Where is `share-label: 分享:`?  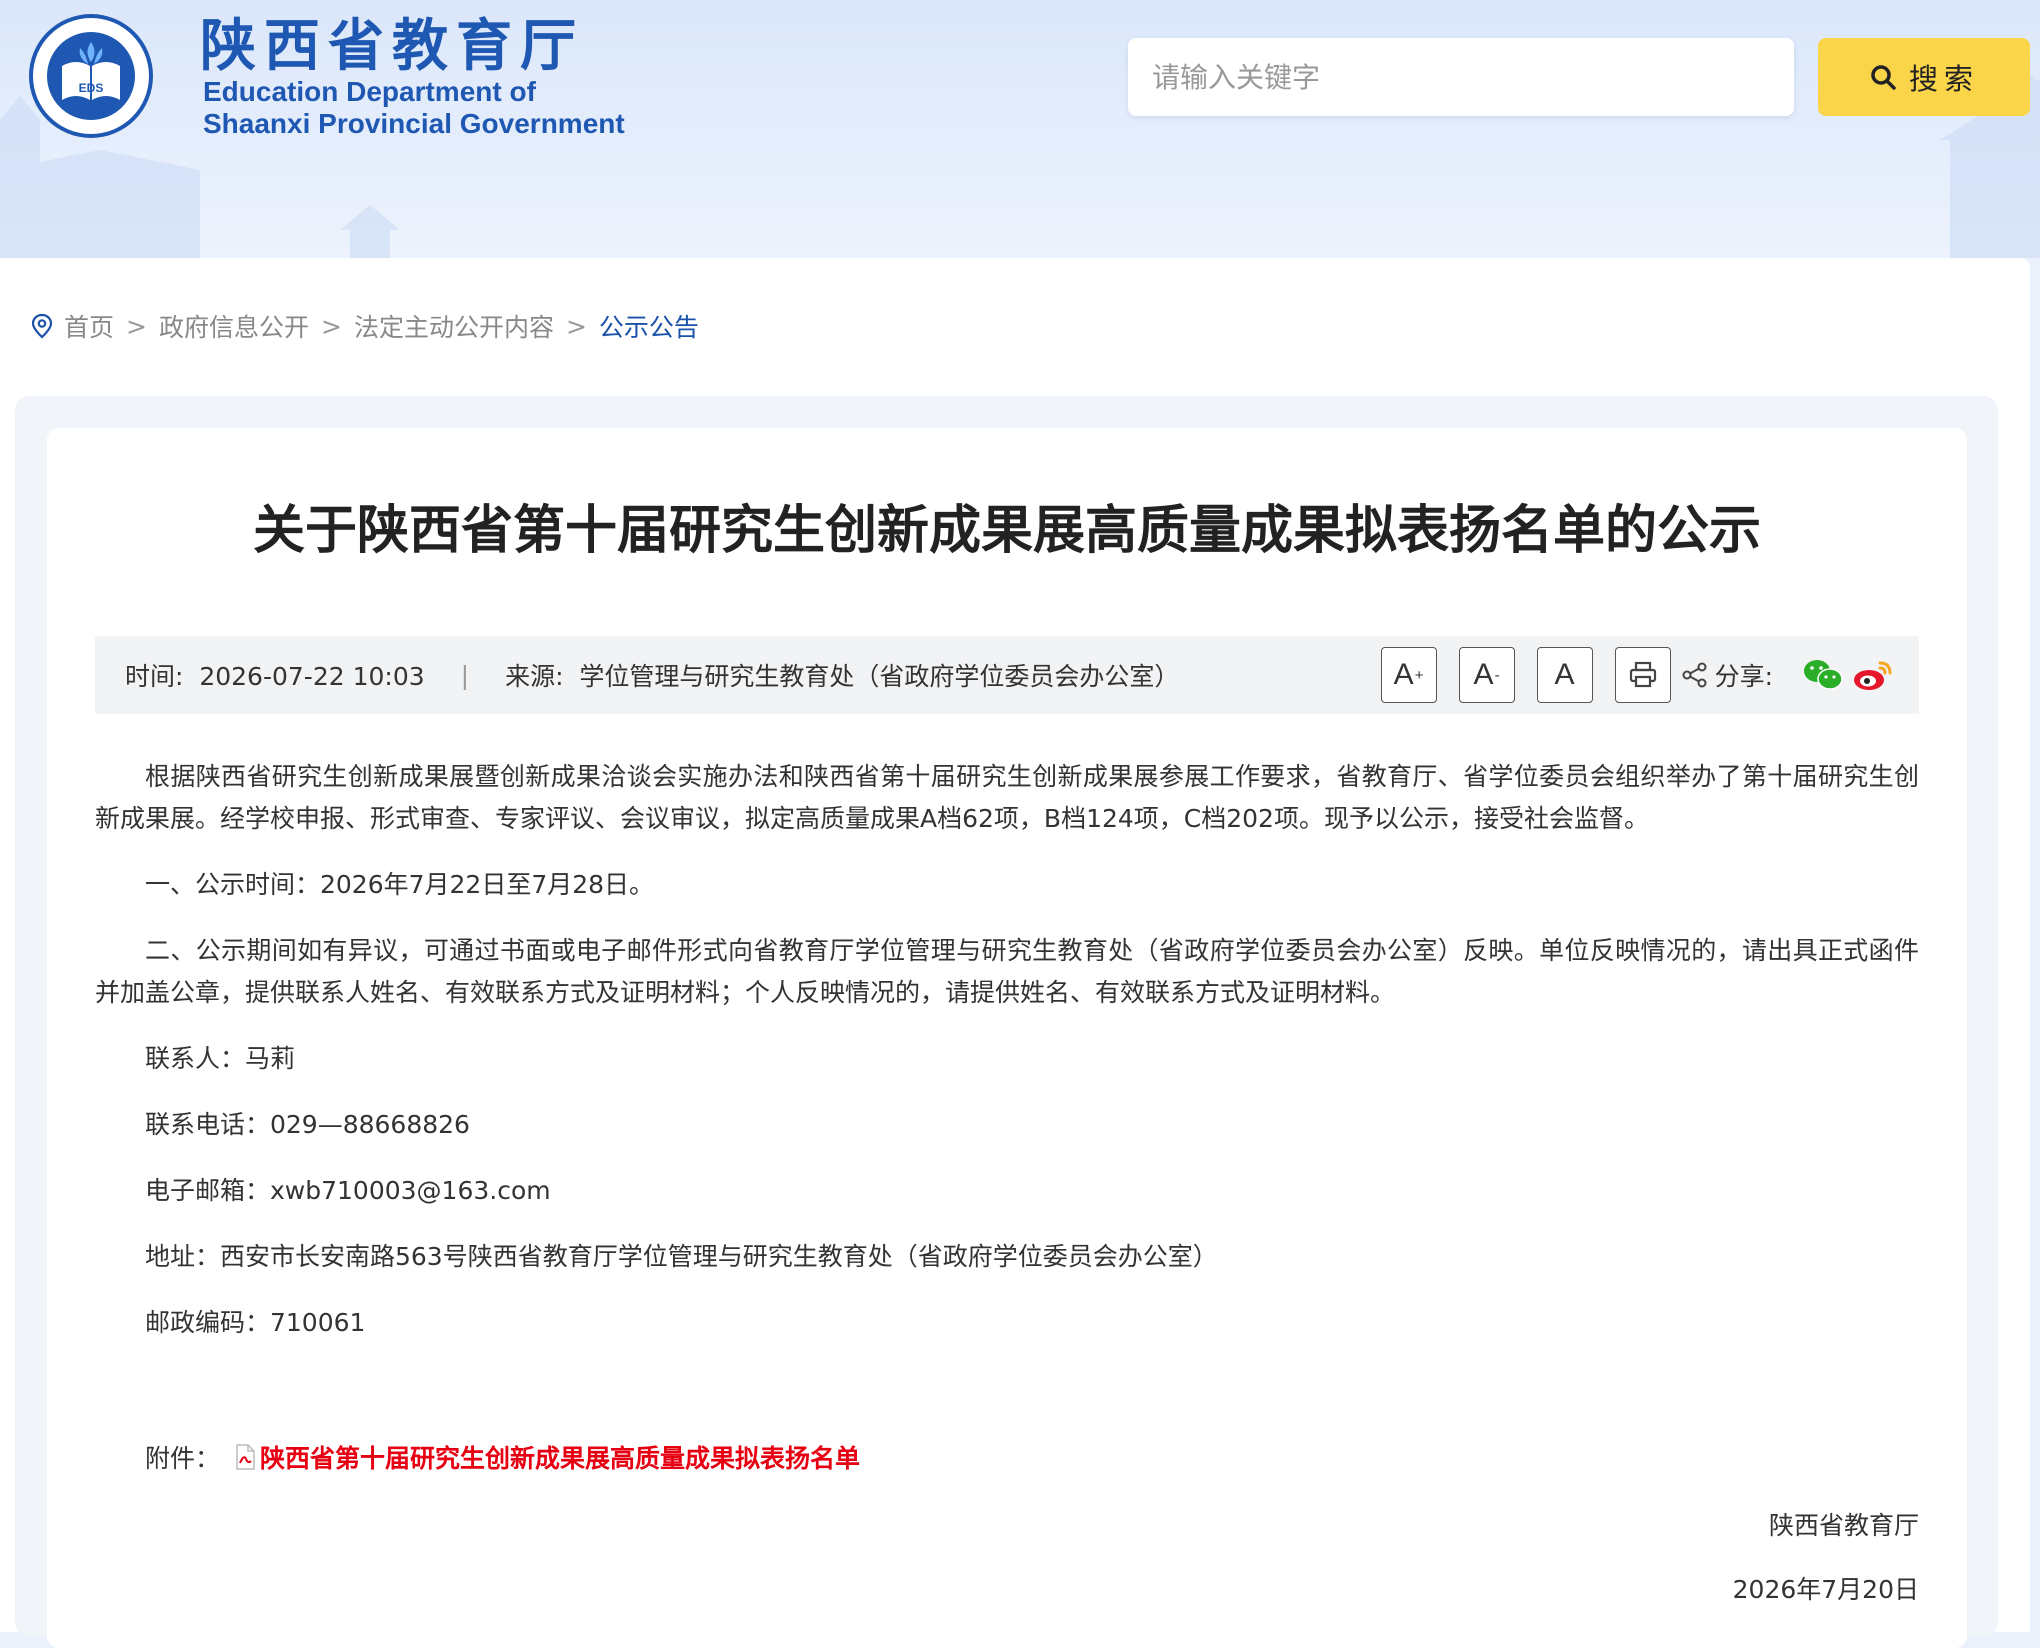
share-label: 分享: is located at coordinates (1727, 675).